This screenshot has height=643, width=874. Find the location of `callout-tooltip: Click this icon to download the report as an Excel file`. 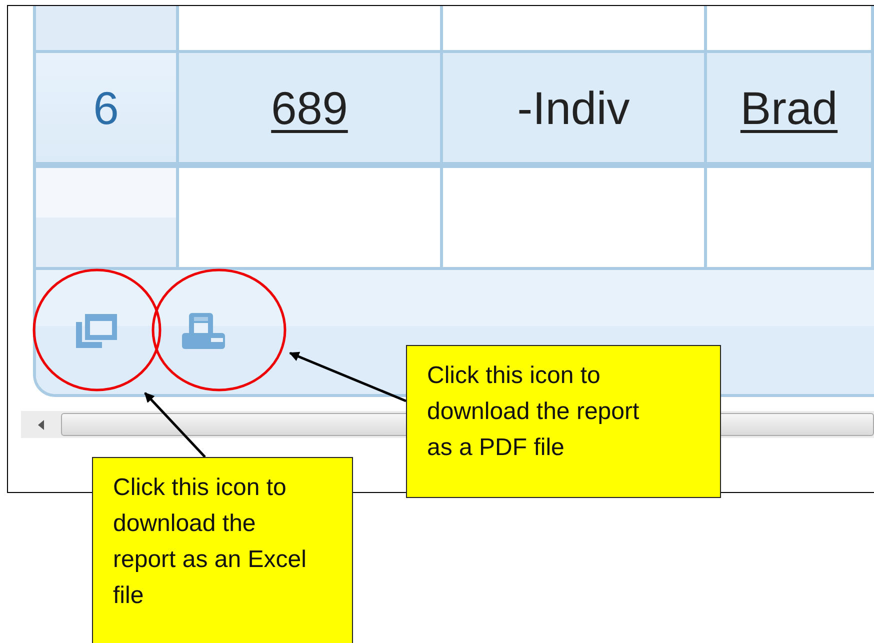

callout-tooltip: Click this icon to download the report as an Excel file is located at coordinates (222, 550).